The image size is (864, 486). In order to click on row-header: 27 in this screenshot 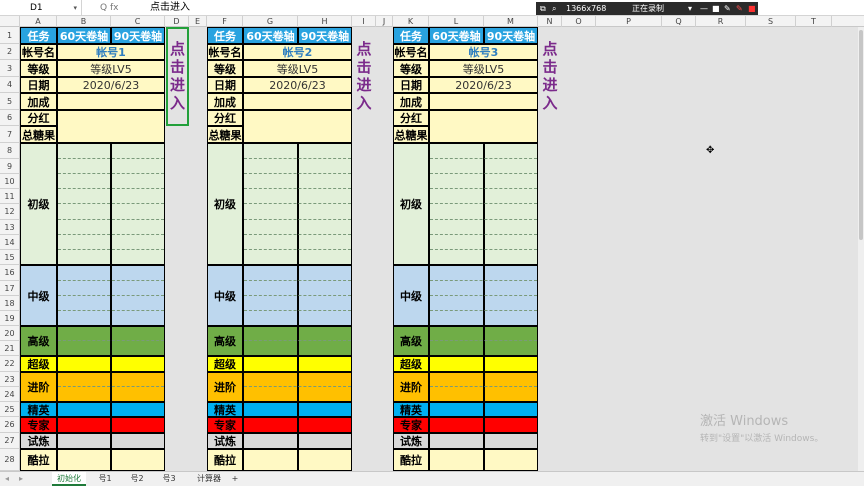, I will do `click(10, 441)`.